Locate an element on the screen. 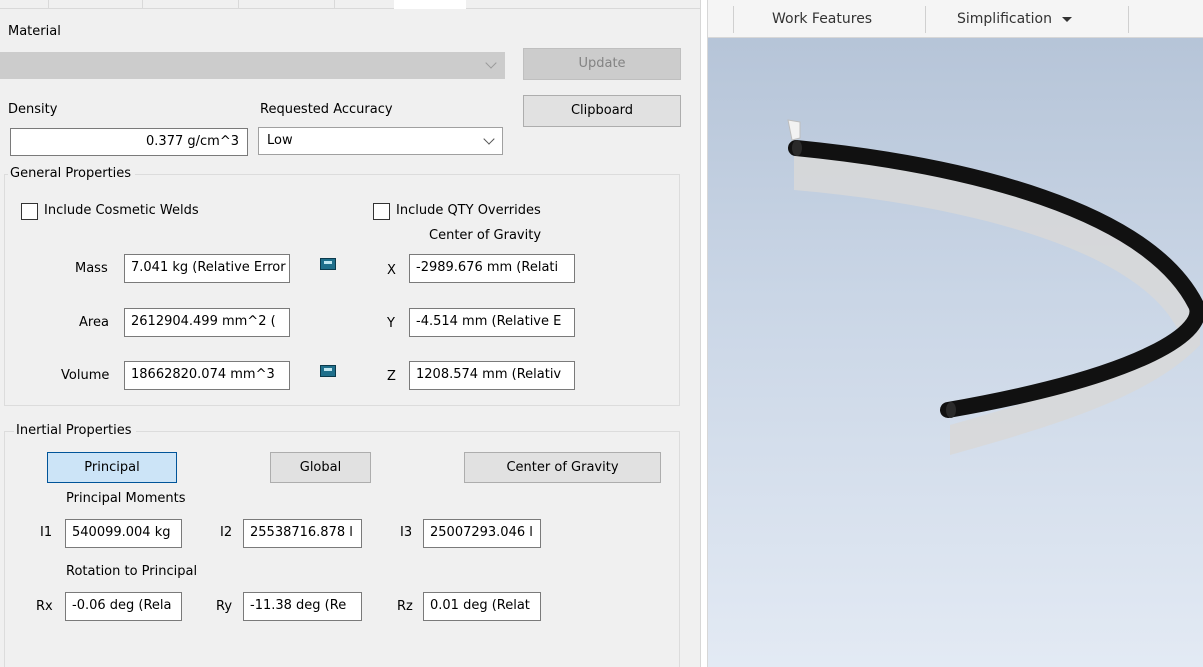  include-welds-checkbox is located at coordinates (29, 211).